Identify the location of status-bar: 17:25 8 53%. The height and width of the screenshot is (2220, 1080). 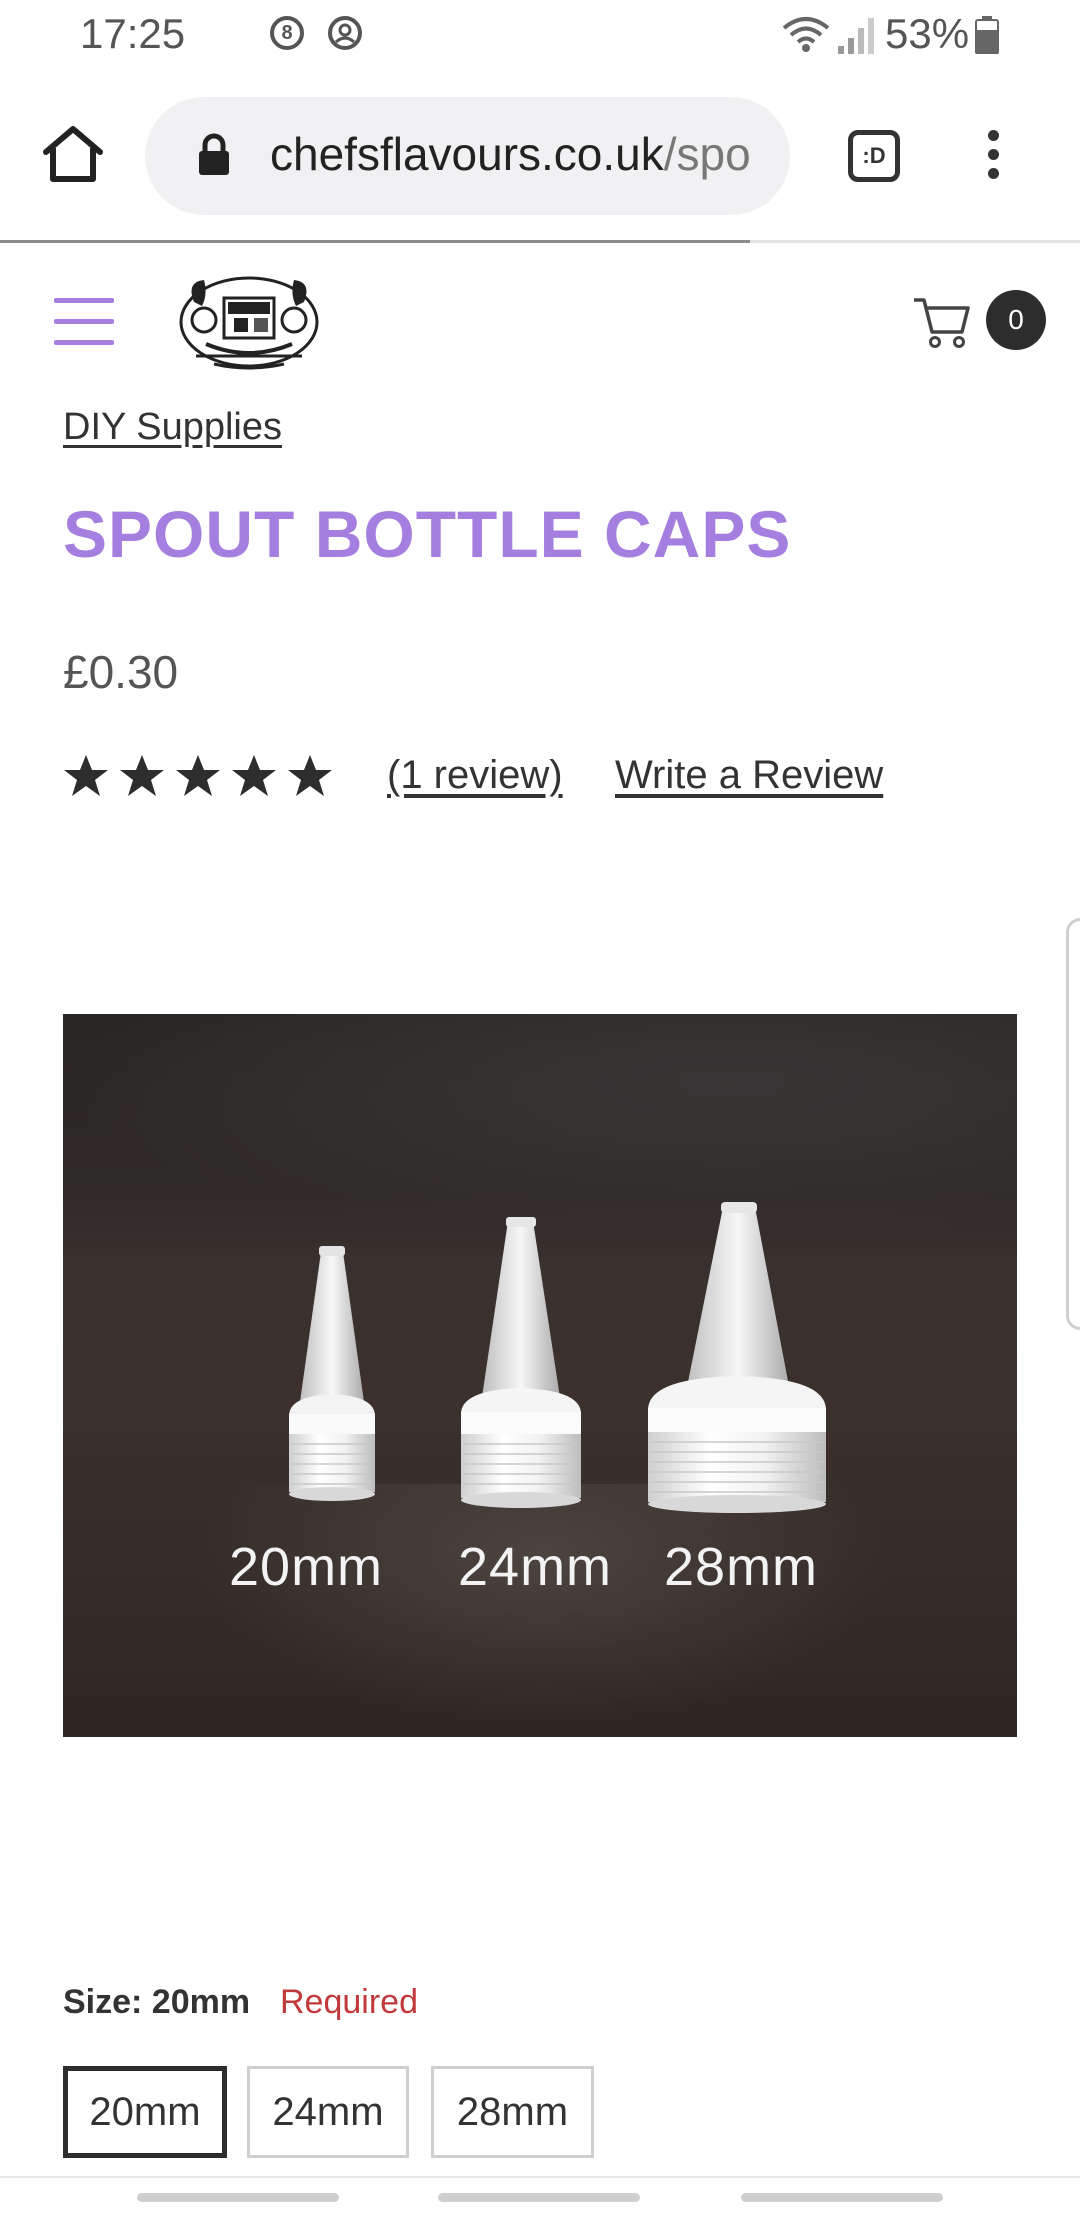
(540, 36).